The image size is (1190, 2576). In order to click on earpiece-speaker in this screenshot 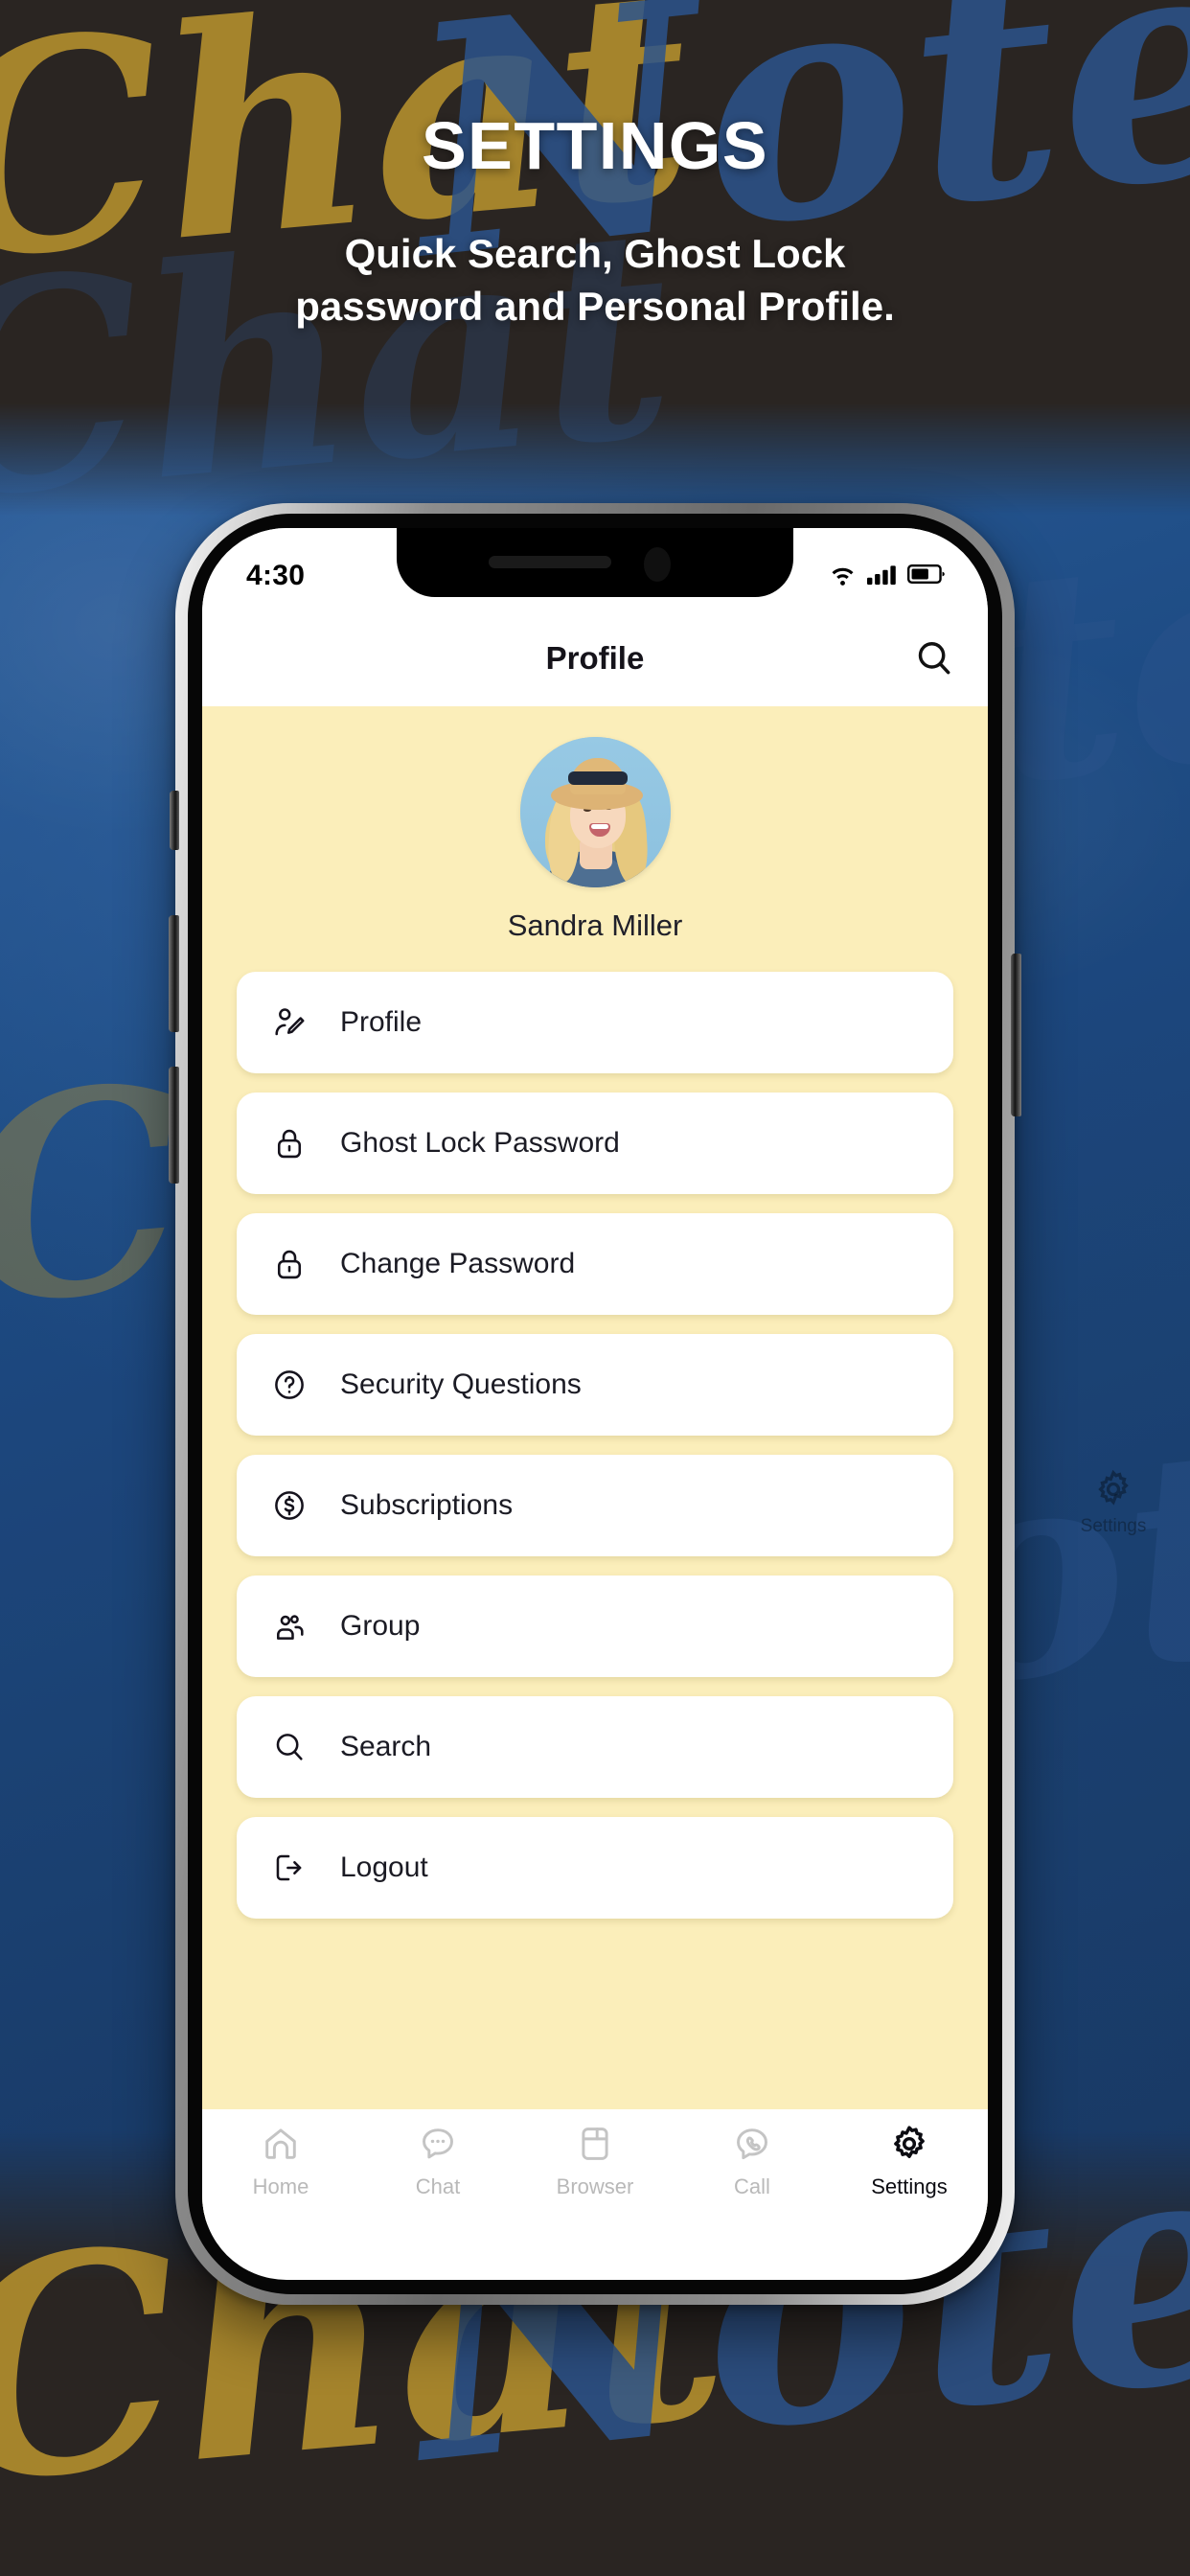, I will do `click(550, 562)`.